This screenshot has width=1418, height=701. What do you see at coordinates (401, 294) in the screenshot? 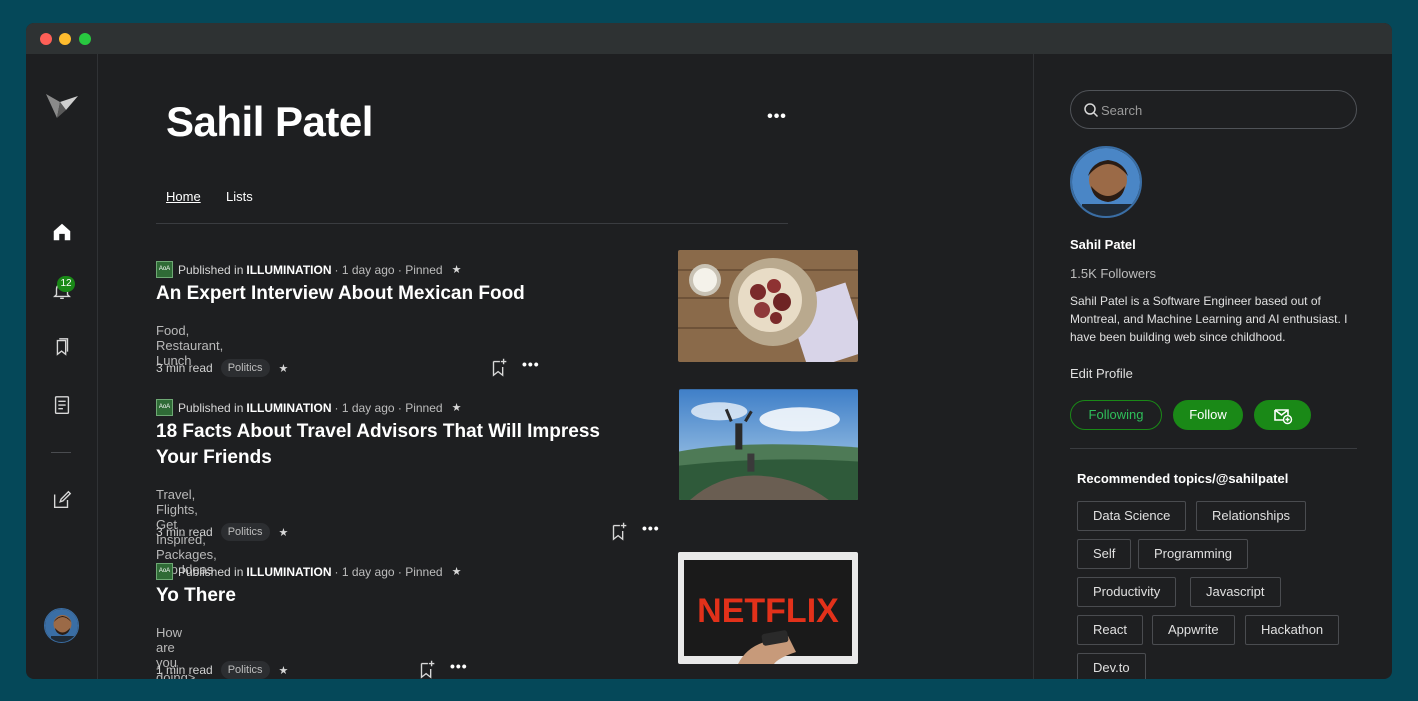
I see `article-title: An Expert Interview About Mexican Food` at bounding box center [401, 294].